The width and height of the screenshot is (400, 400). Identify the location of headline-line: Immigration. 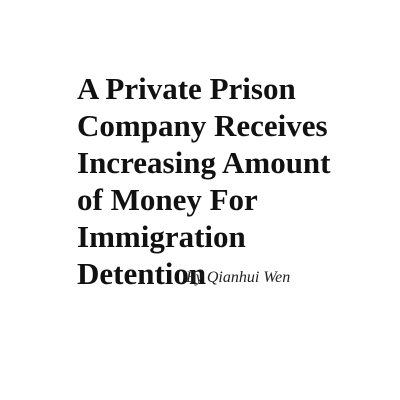
(161, 236).